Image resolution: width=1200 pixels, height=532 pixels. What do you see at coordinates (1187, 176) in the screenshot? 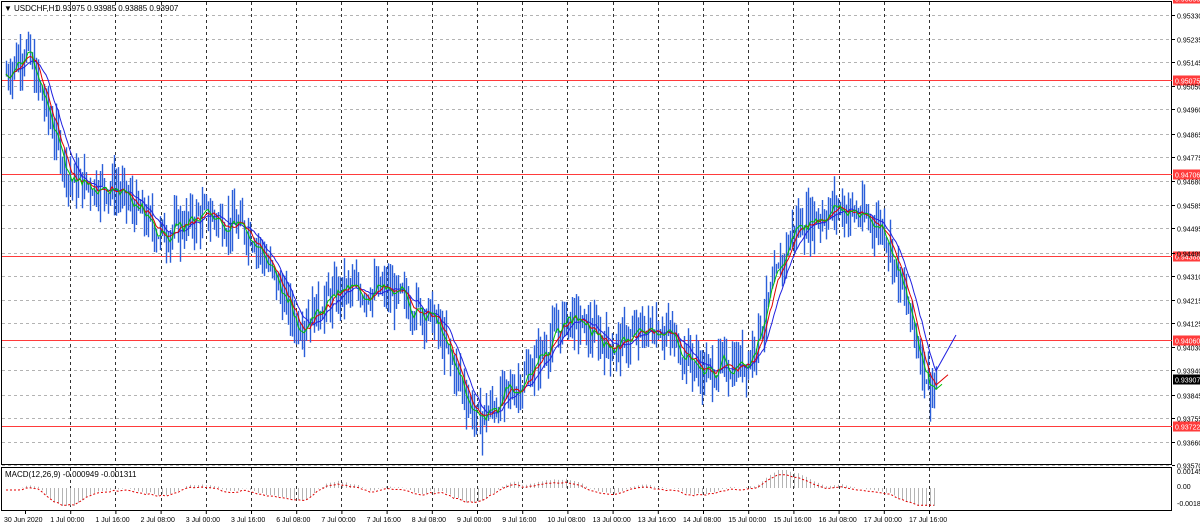
I see `level-price-label: 0.94706` at bounding box center [1187, 176].